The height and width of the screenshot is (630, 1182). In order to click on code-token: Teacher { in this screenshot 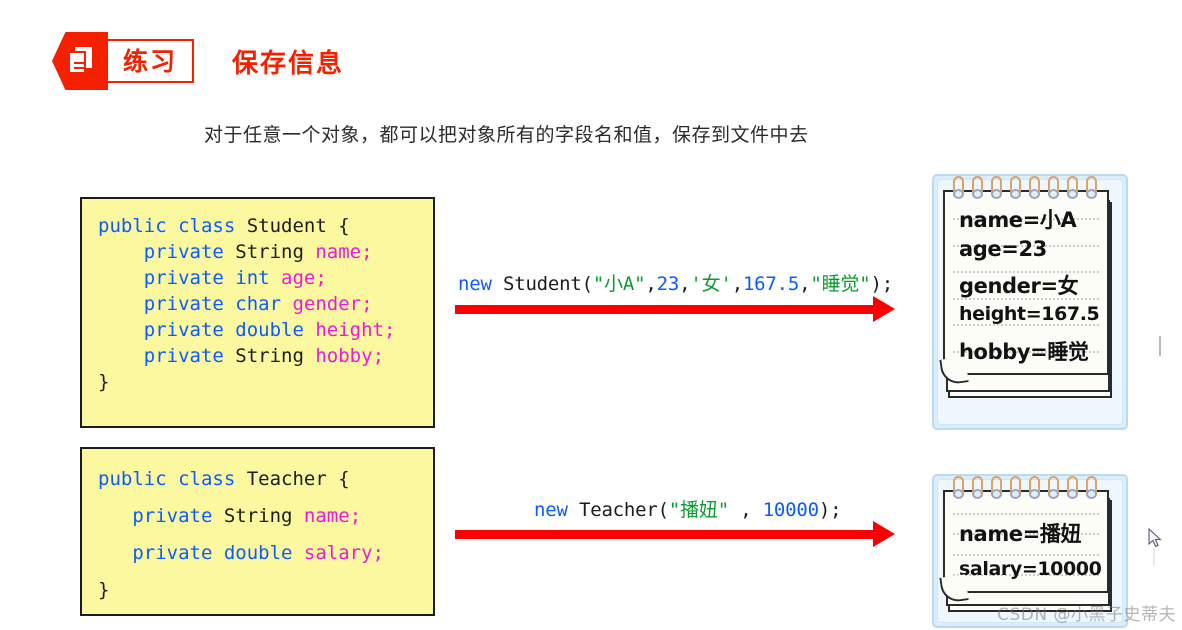, I will do `click(298, 479)`.